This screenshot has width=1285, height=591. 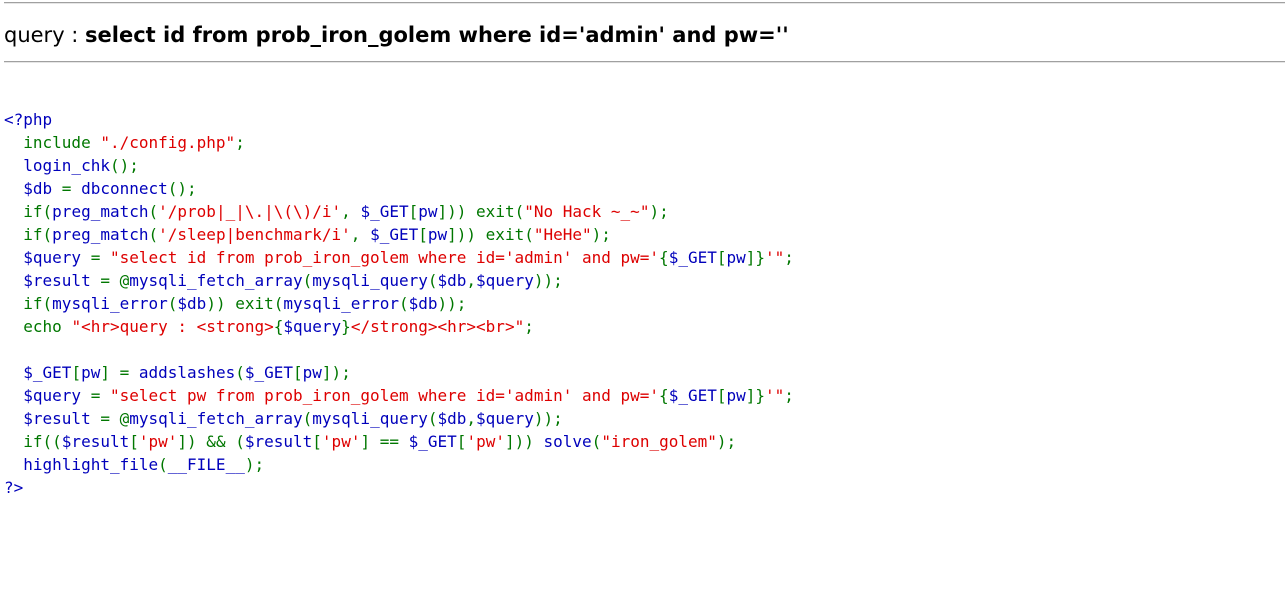 What do you see at coordinates (567, 441) in the screenshot?
I see `code-token: solve` at bounding box center [567, 441].